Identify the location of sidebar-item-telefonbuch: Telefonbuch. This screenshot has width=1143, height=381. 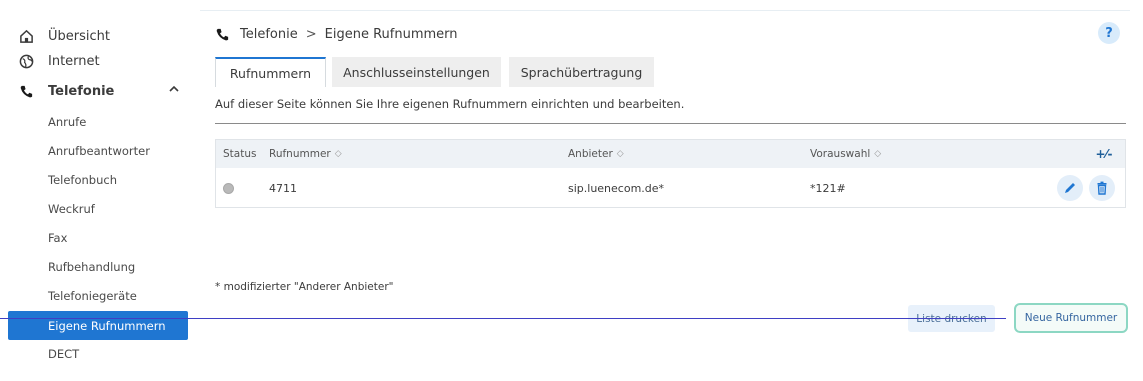
(82, 180).